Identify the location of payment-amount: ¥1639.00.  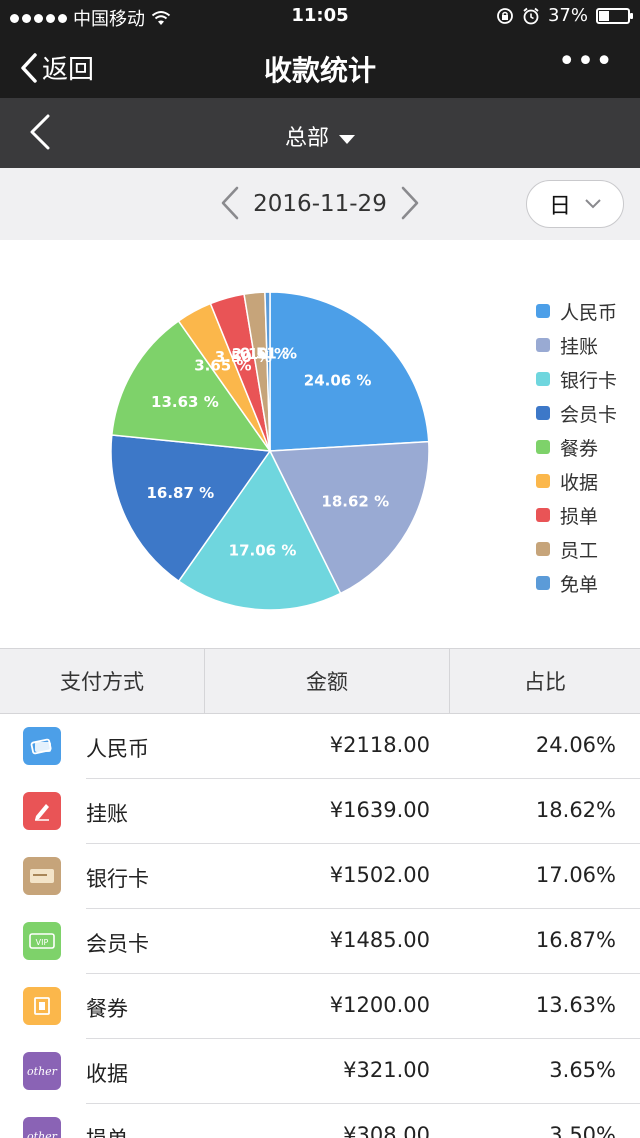
(379, 810).